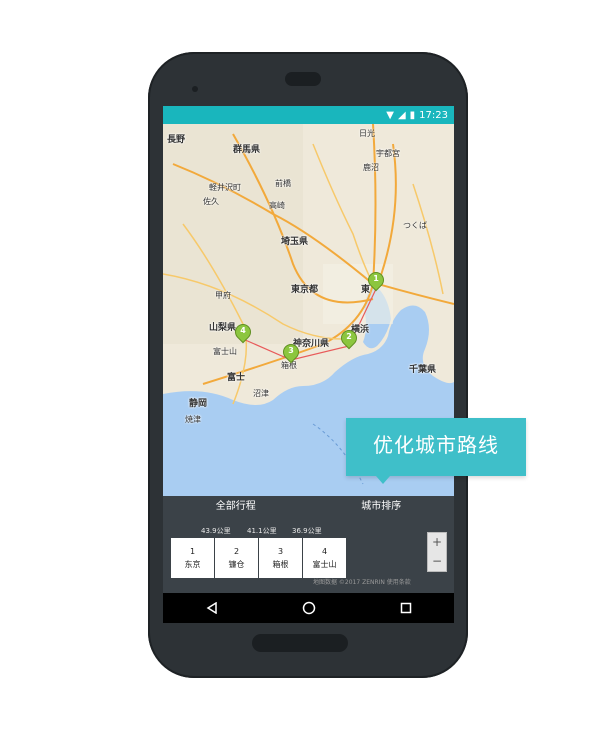  Describe the element at coordinates (211, 201) in the screenshot. I see `map-label-saku: 佐久` at that location.